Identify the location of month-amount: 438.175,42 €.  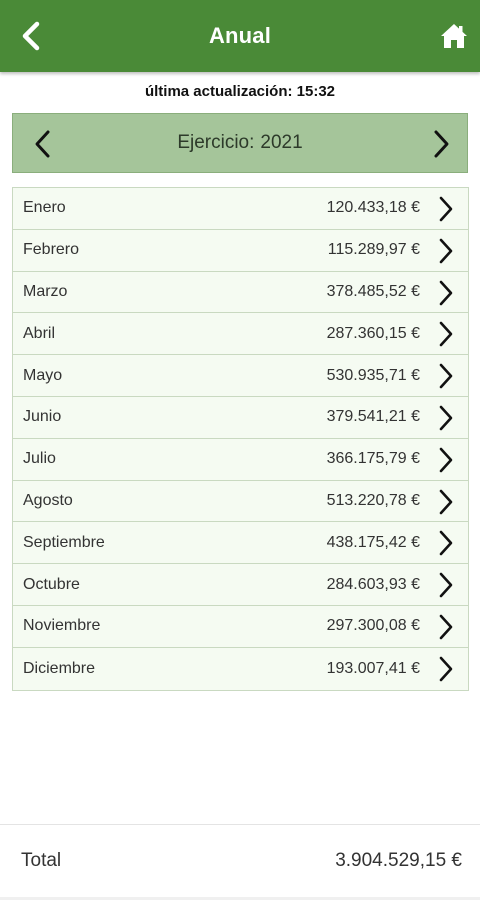
(373, 542).